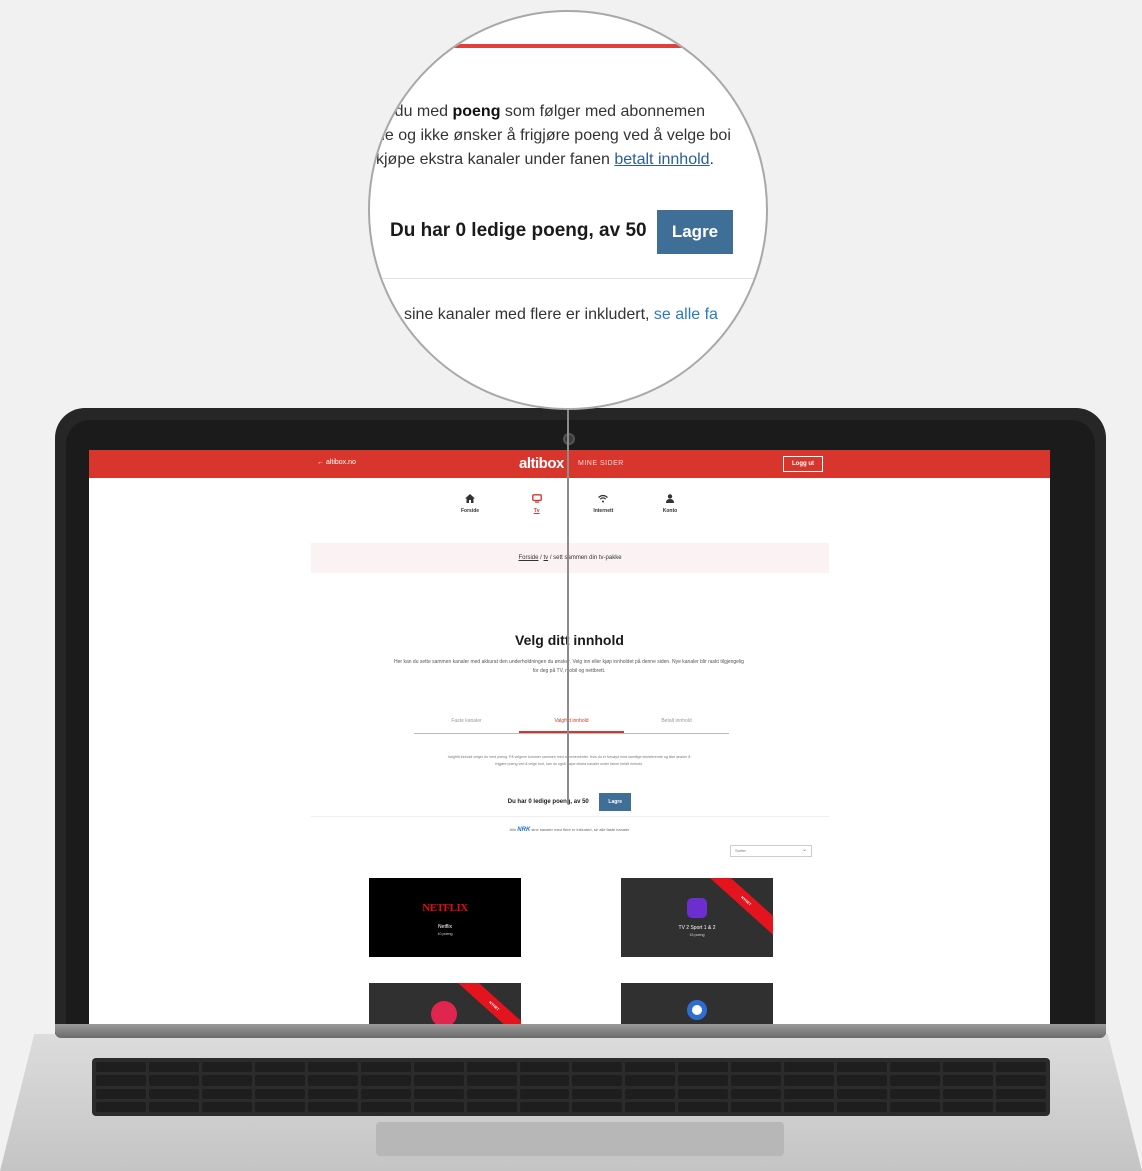 The height and width of the screenshot is (1171, 1142). I want to click on sort-select: Sorter, so click(771, 851).